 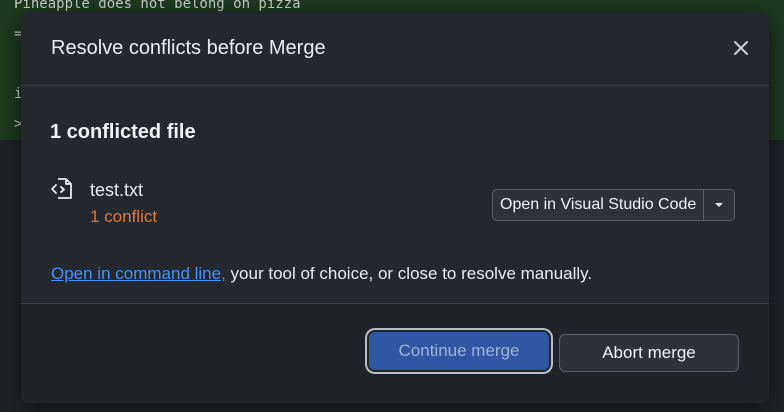 I want to click on open-command-line-link: Open in command line,, so click(x=138, y=273).